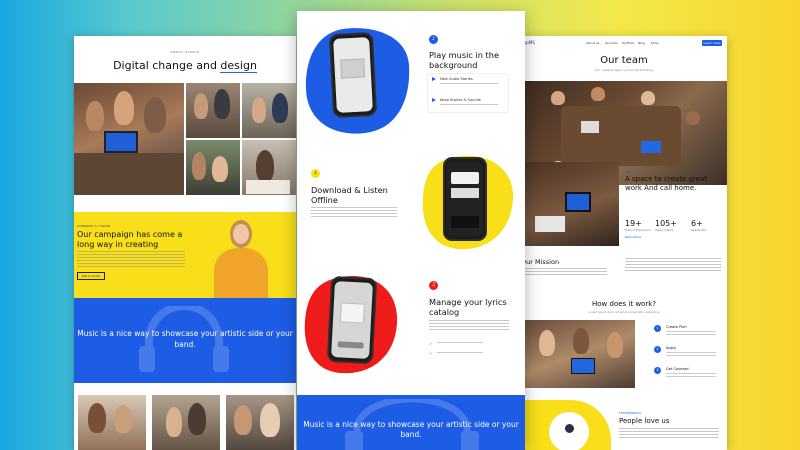 The image size is (800, 450). Describe the element at coordinates (240, 256) in the screenshot. I see `woman-portrait` at that location.